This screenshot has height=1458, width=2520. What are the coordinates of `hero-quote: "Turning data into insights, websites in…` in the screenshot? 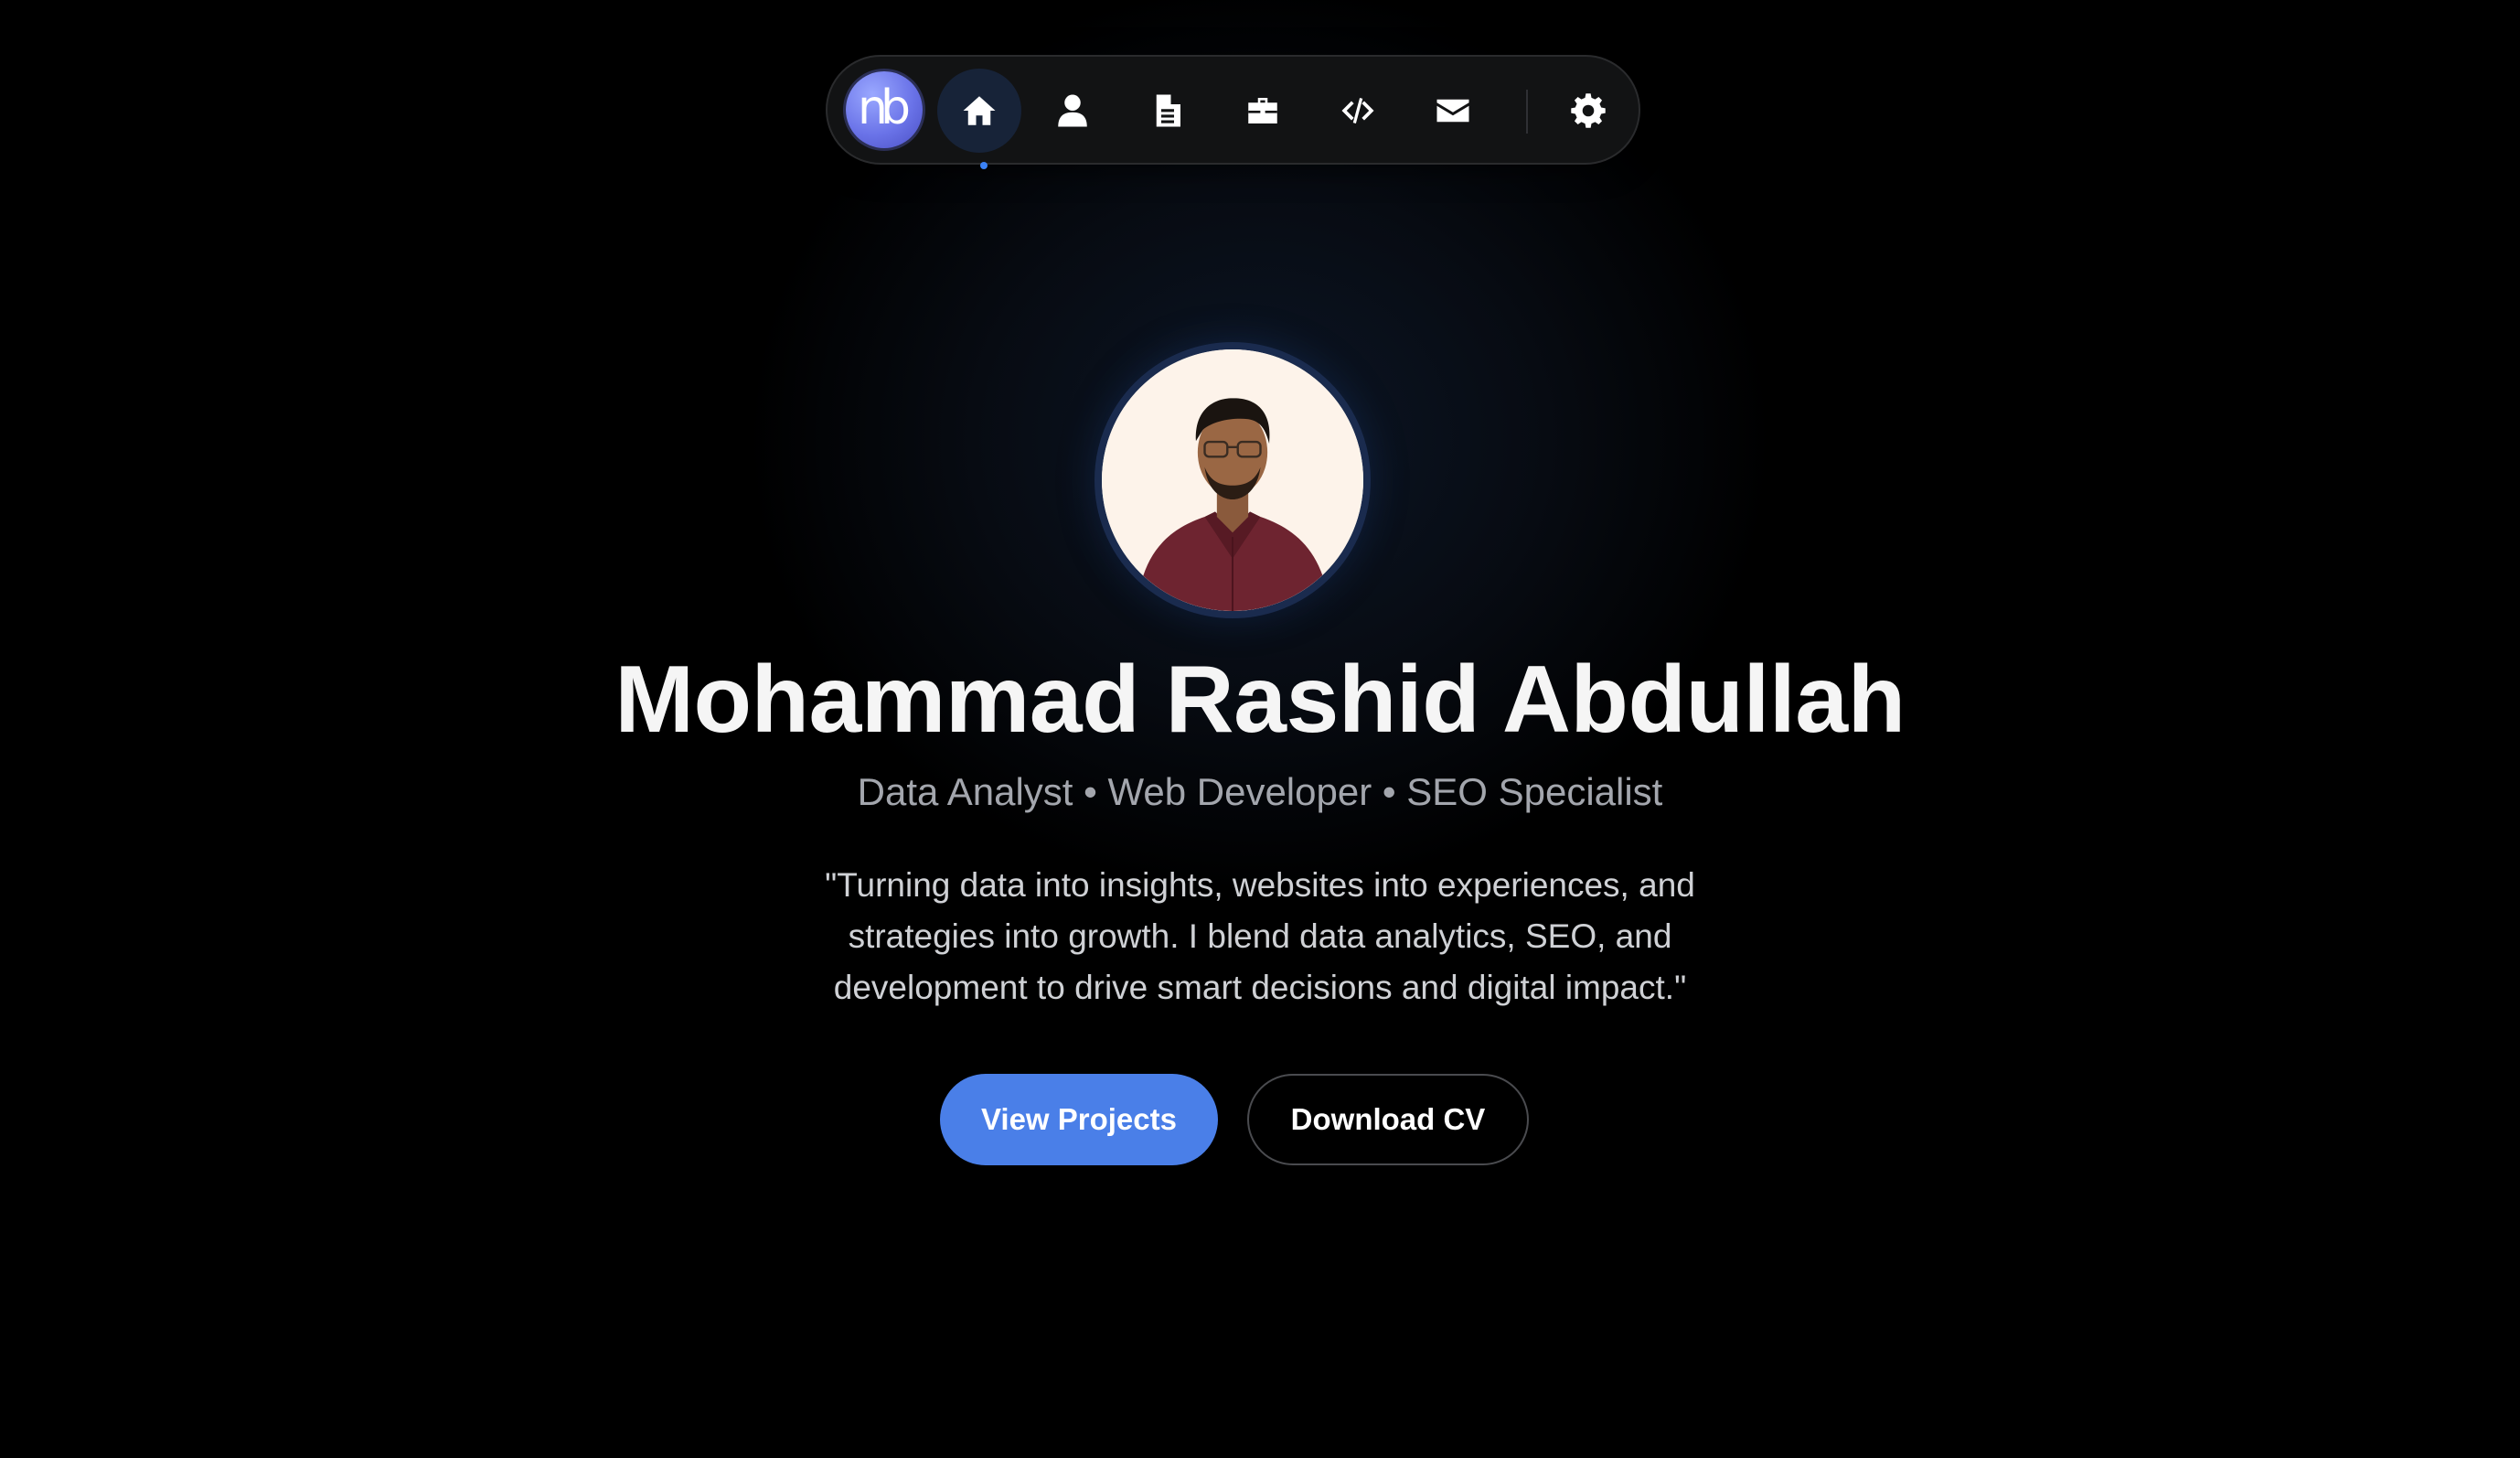 It's located at (1260, 936).